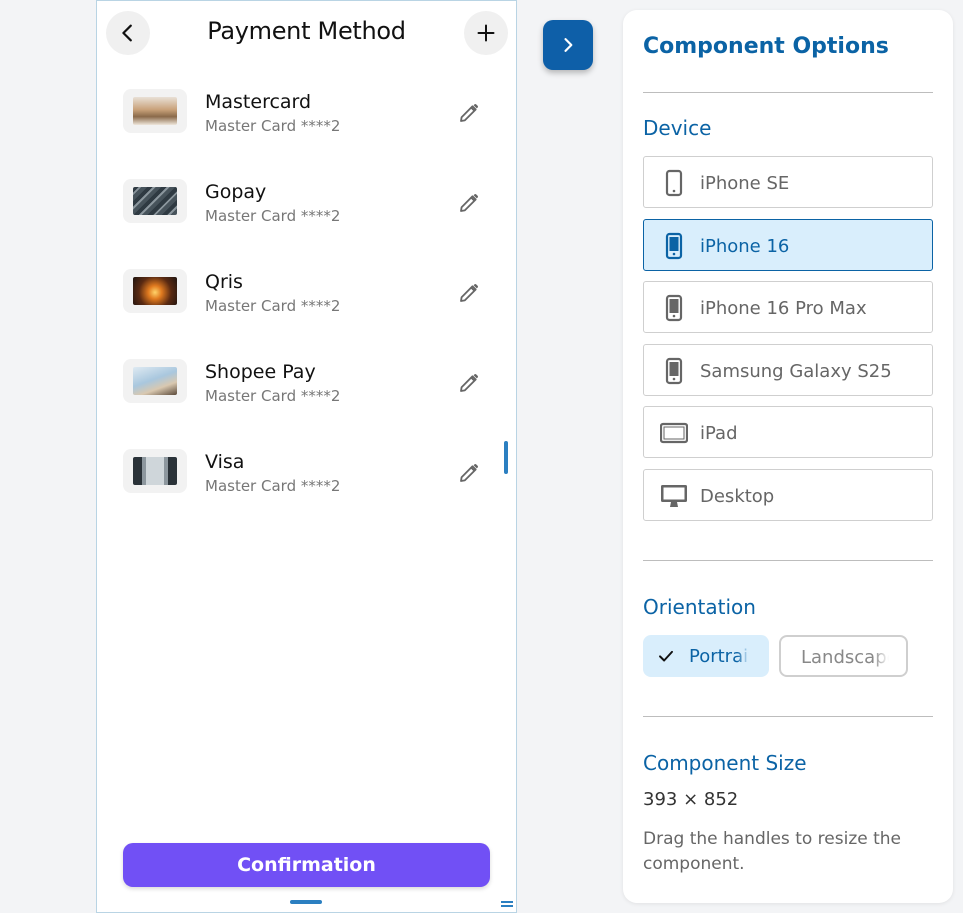  Describe the element at coordinates (225, 462) in the screenshot. I see `payment-method-name: Visa` at that location.